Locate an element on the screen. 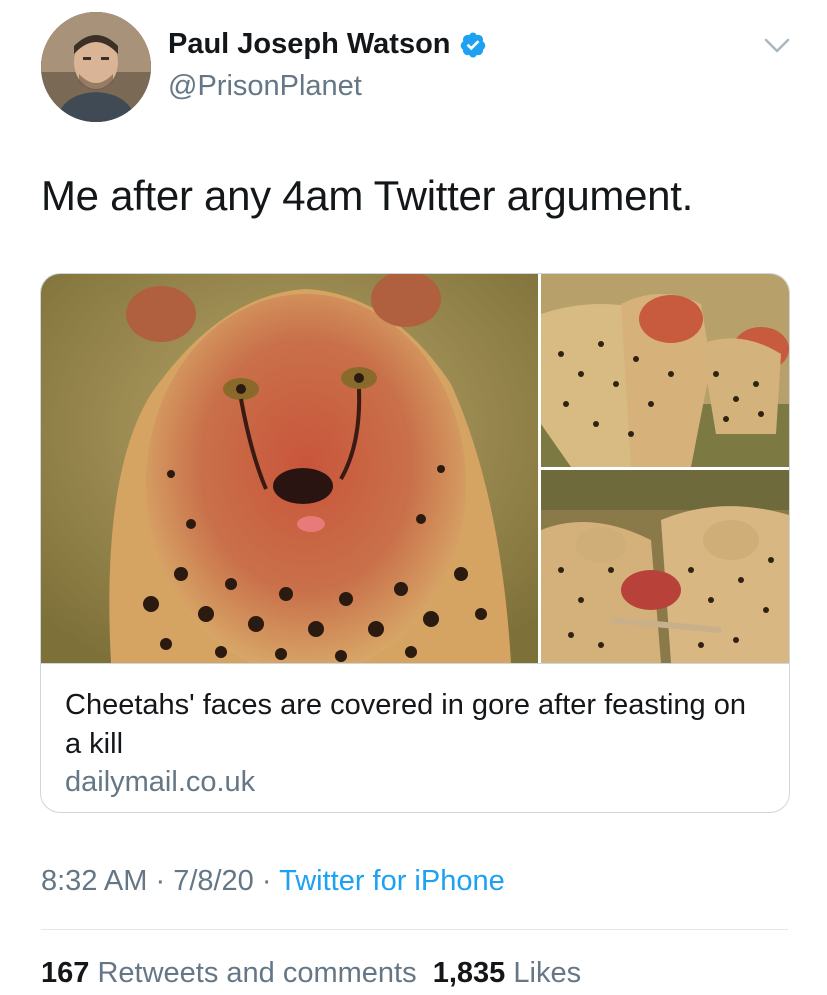 The width and height of the screenshot is (827, 995). retweets-count: 167 is located at coordinates (65, 973).